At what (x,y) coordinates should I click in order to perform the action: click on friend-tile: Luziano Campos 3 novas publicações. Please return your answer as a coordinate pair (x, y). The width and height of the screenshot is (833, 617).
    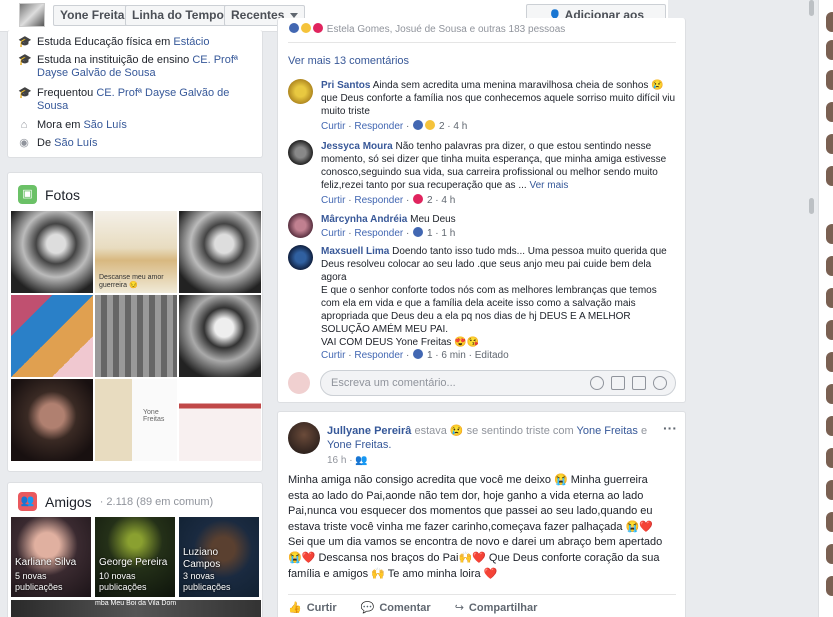
    Looking at the image, I should click on (219, 557).